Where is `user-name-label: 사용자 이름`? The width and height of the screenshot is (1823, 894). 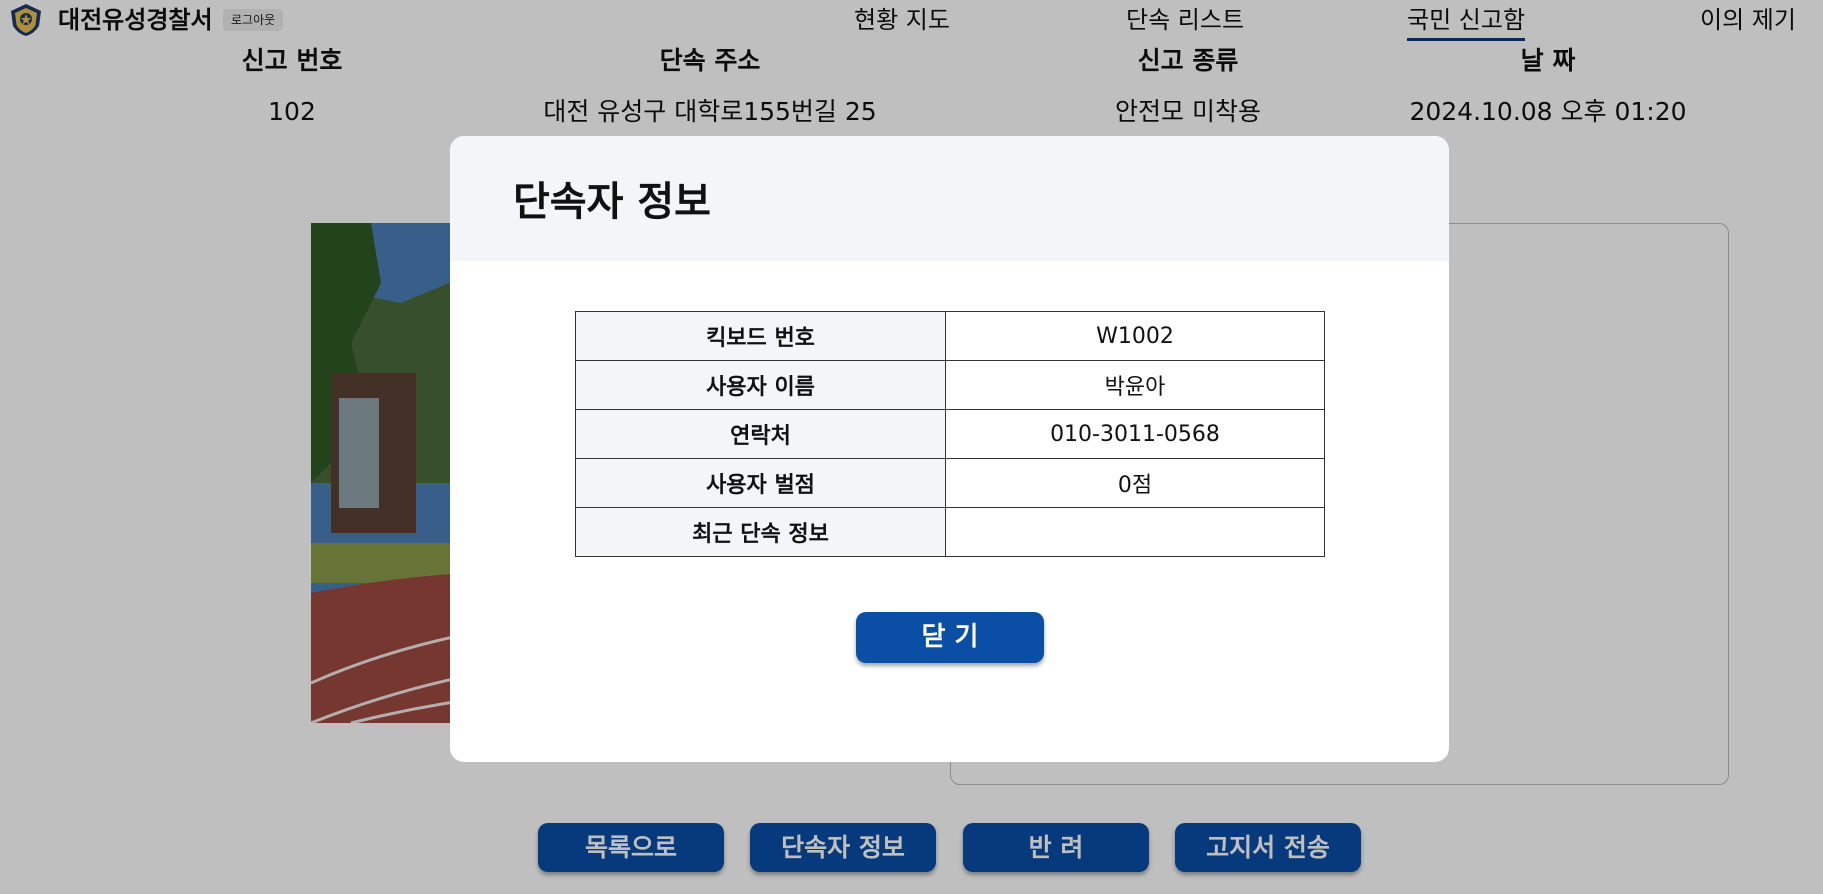
user-name-label: 사용자 이름 is located at coordinates (760, 385).